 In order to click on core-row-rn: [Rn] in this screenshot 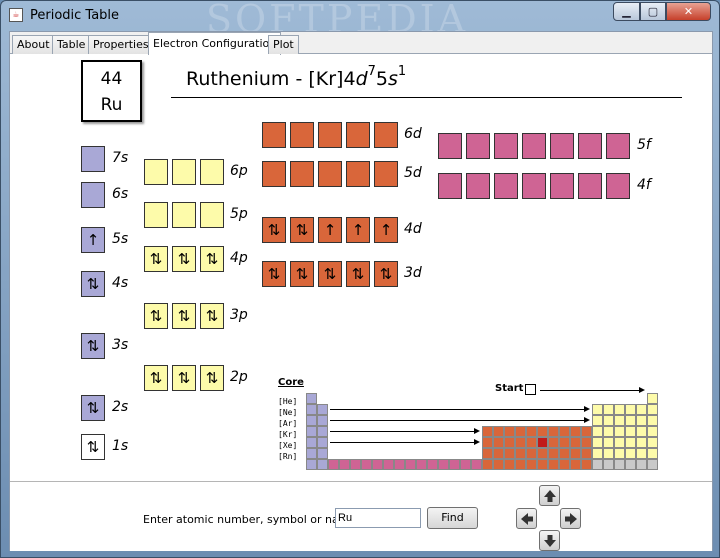, I will do `click(288, 456)`.